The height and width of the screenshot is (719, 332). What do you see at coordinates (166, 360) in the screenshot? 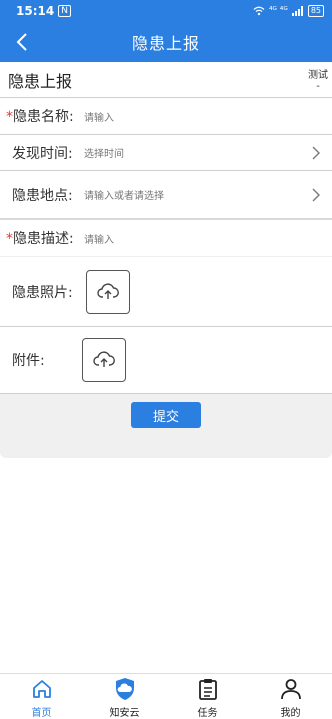
I see `attachment-row: 附件:` at bounding box center [166, 360].